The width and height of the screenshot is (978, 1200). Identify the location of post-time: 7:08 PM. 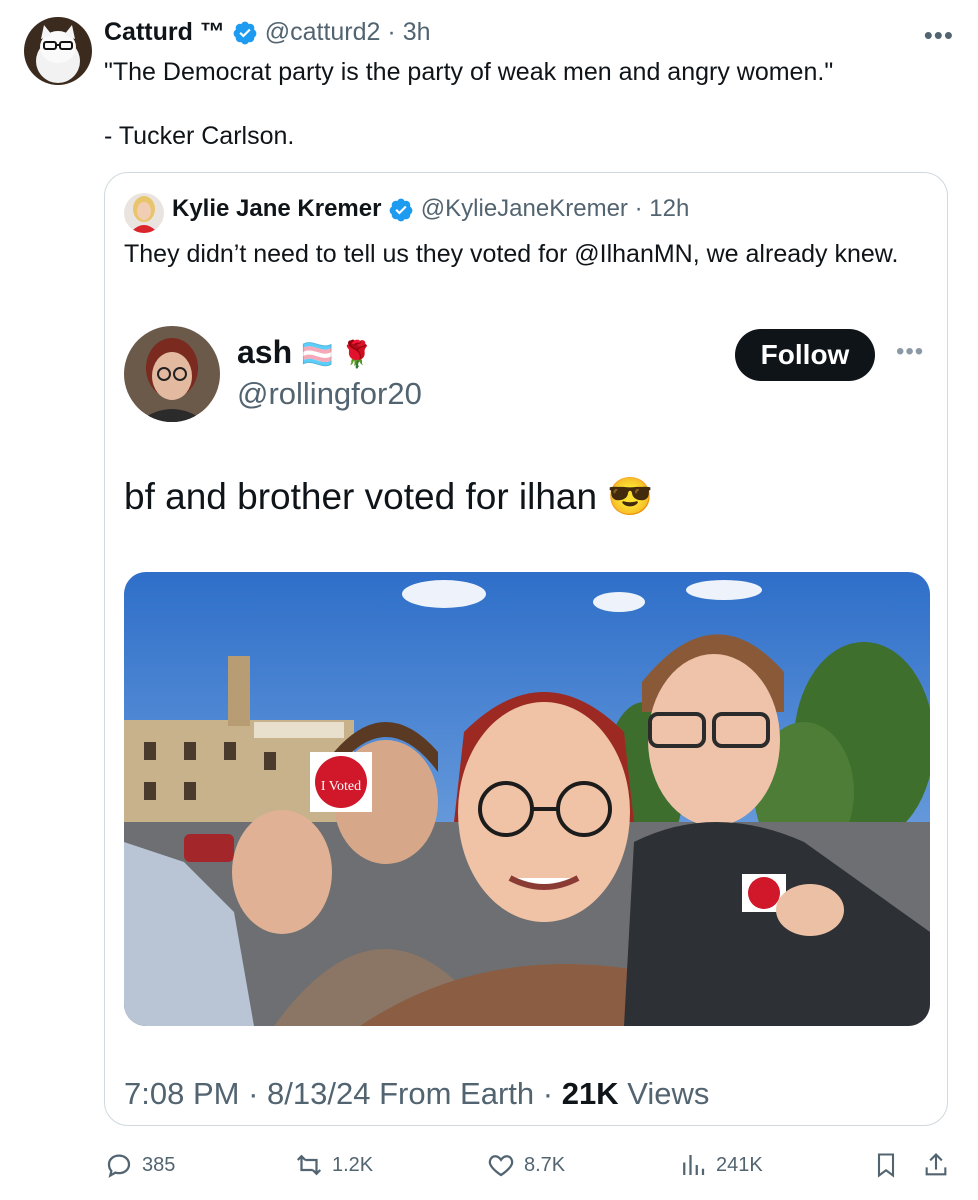
(182, 1093).